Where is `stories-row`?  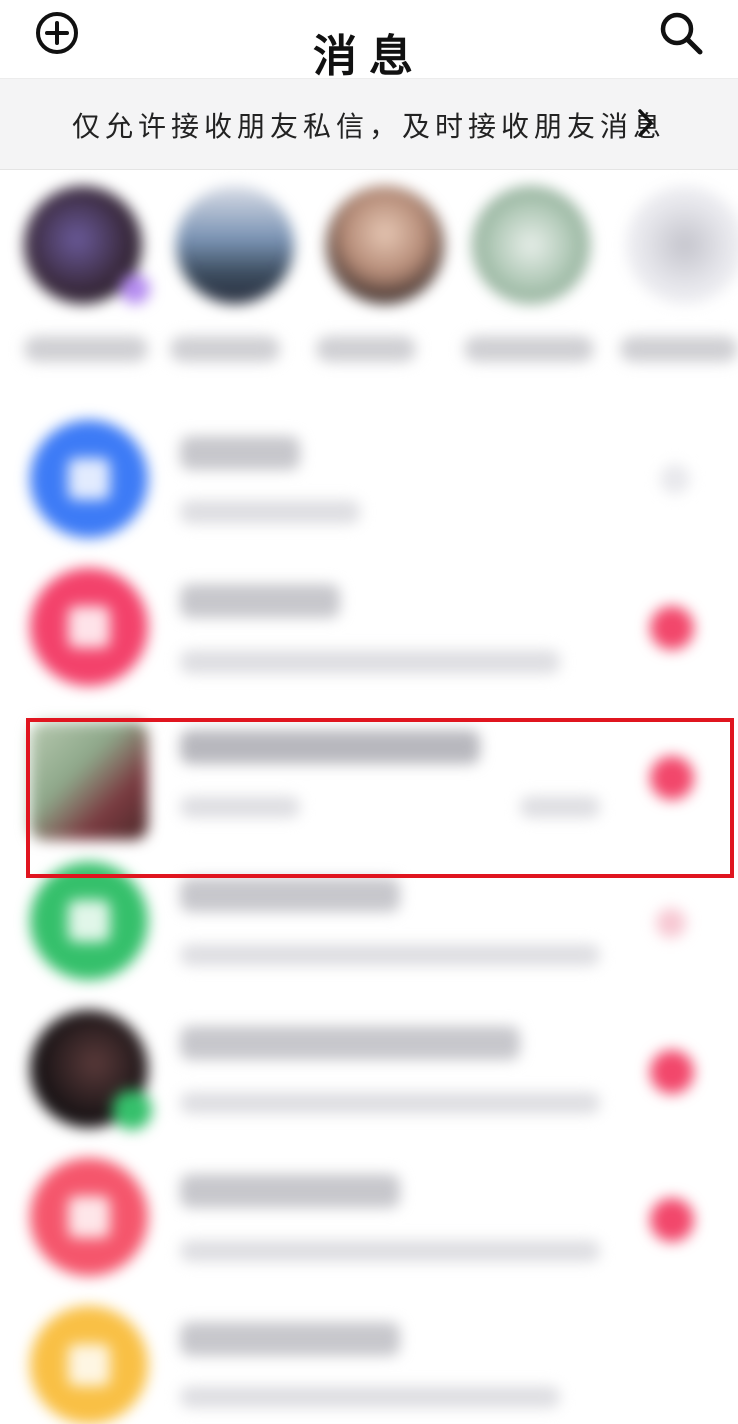 stories-row is located at coordinates (369, 286).